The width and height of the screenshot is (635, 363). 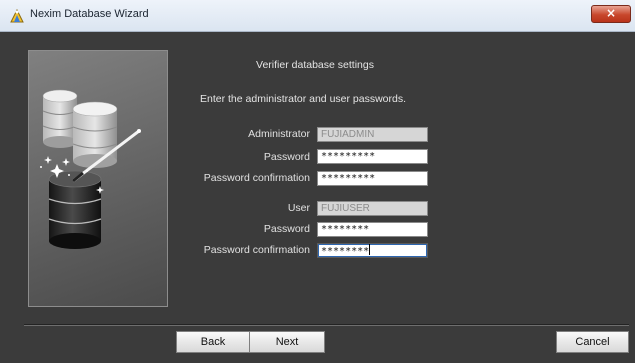 What do you see at coordinates (326, 325) in the screenshot?
I see `footer-separator` at bounding box center [326, 325].